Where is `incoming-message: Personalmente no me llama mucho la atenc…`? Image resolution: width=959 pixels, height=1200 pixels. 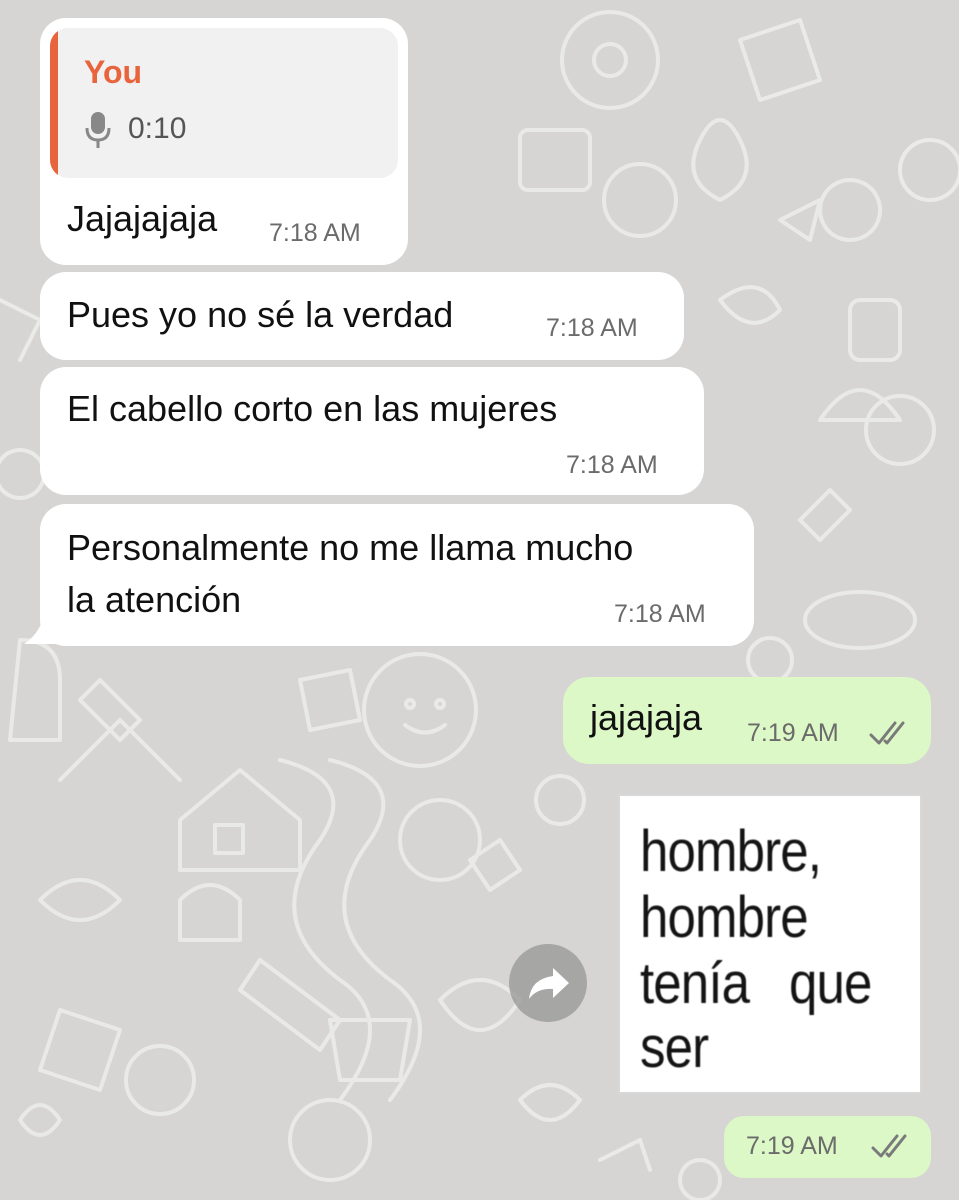 incoming-message: Personalmente no me llama mucho la atenc… is located at coordinates (397, 575).